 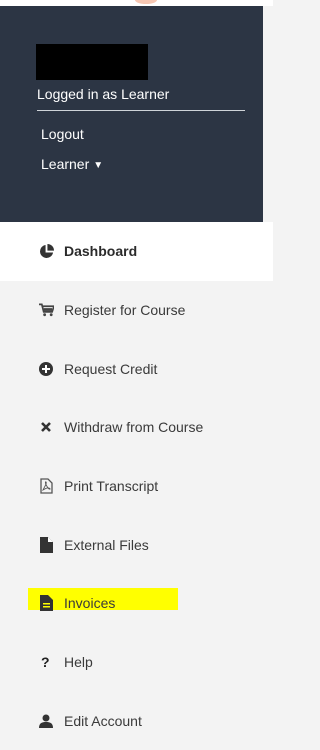 I want to click on question-icon: ?, so click(x=46, y=662).